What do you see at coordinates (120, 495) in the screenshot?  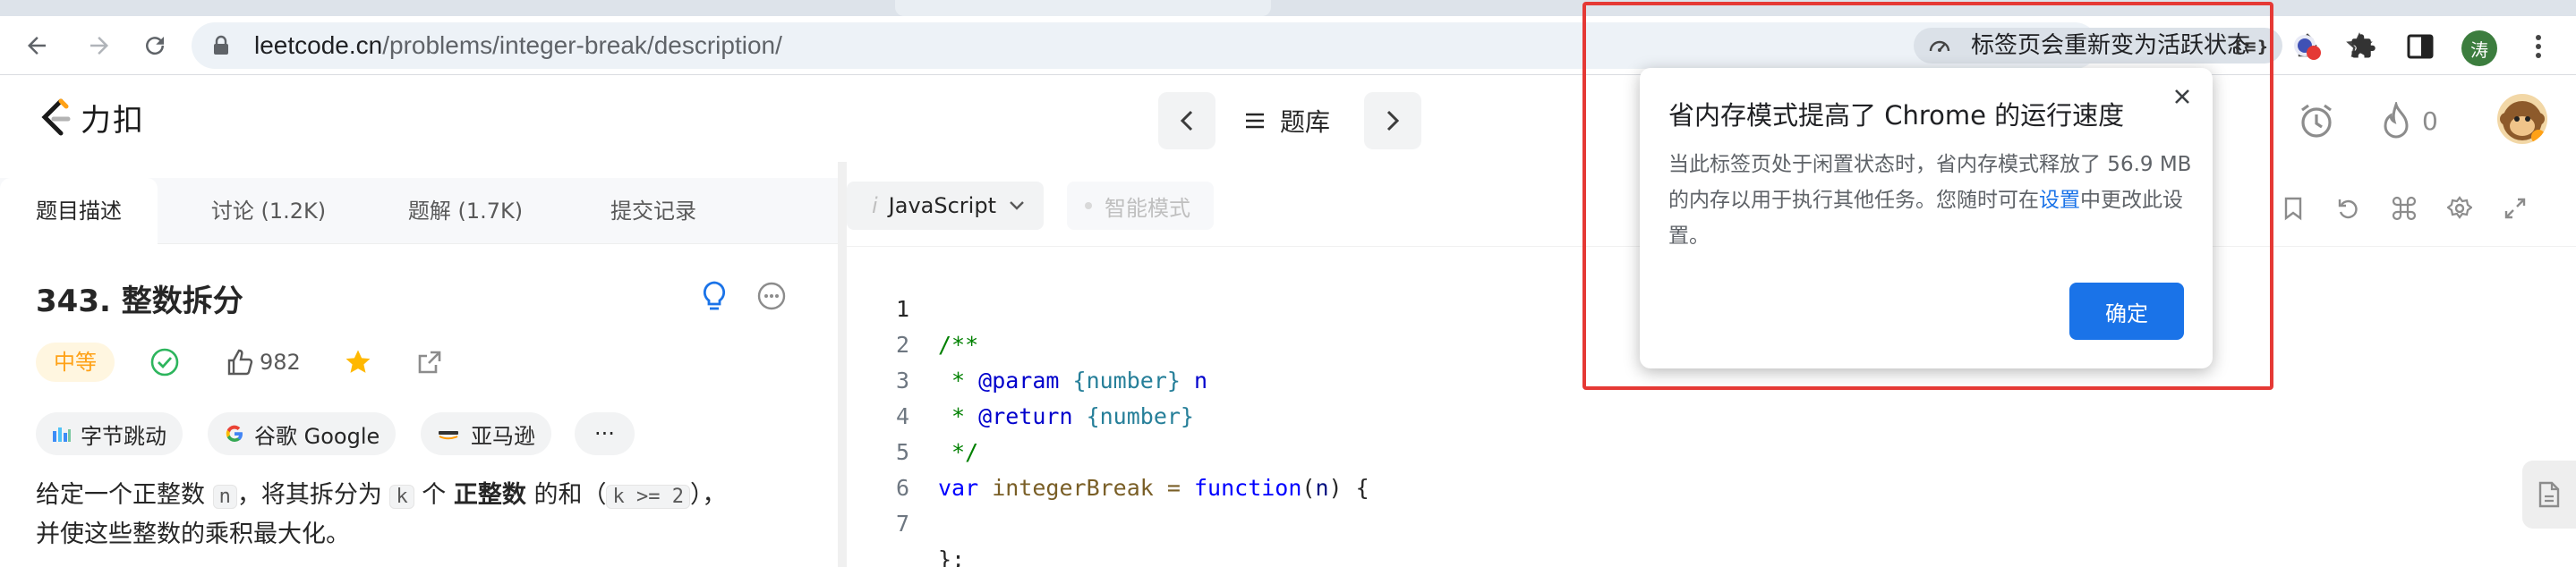 I see `desc-text: 给定一个正整数` at bounding box center [120, 495].